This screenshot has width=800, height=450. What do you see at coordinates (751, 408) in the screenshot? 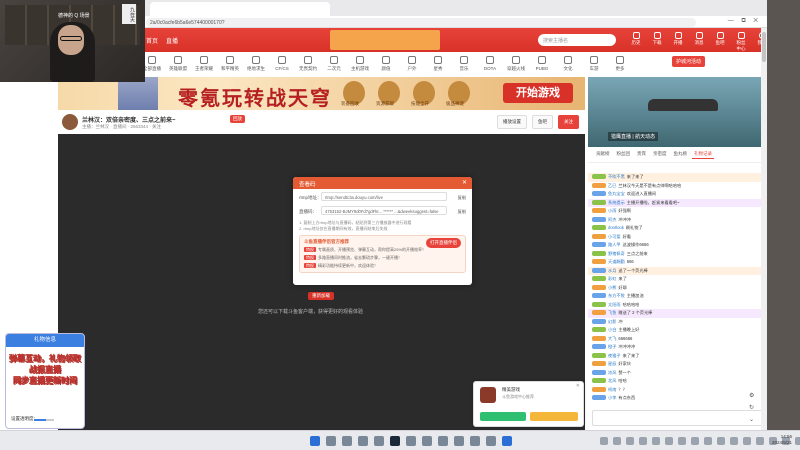
I see `refresh-icon: ↻` at bounding box center [751, 408].